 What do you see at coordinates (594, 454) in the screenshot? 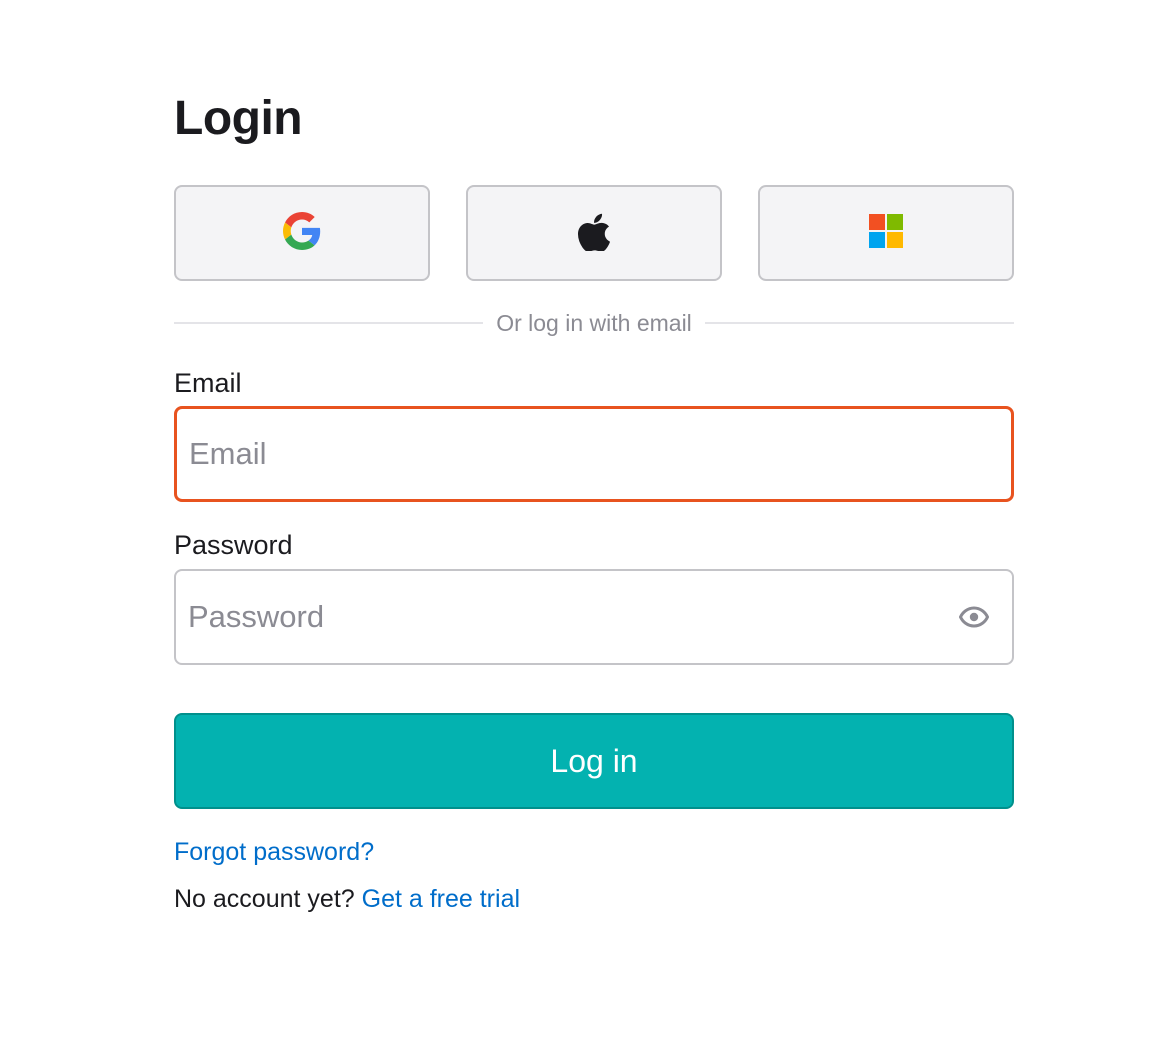
I see `email-input` at bounding box center [594, 454].